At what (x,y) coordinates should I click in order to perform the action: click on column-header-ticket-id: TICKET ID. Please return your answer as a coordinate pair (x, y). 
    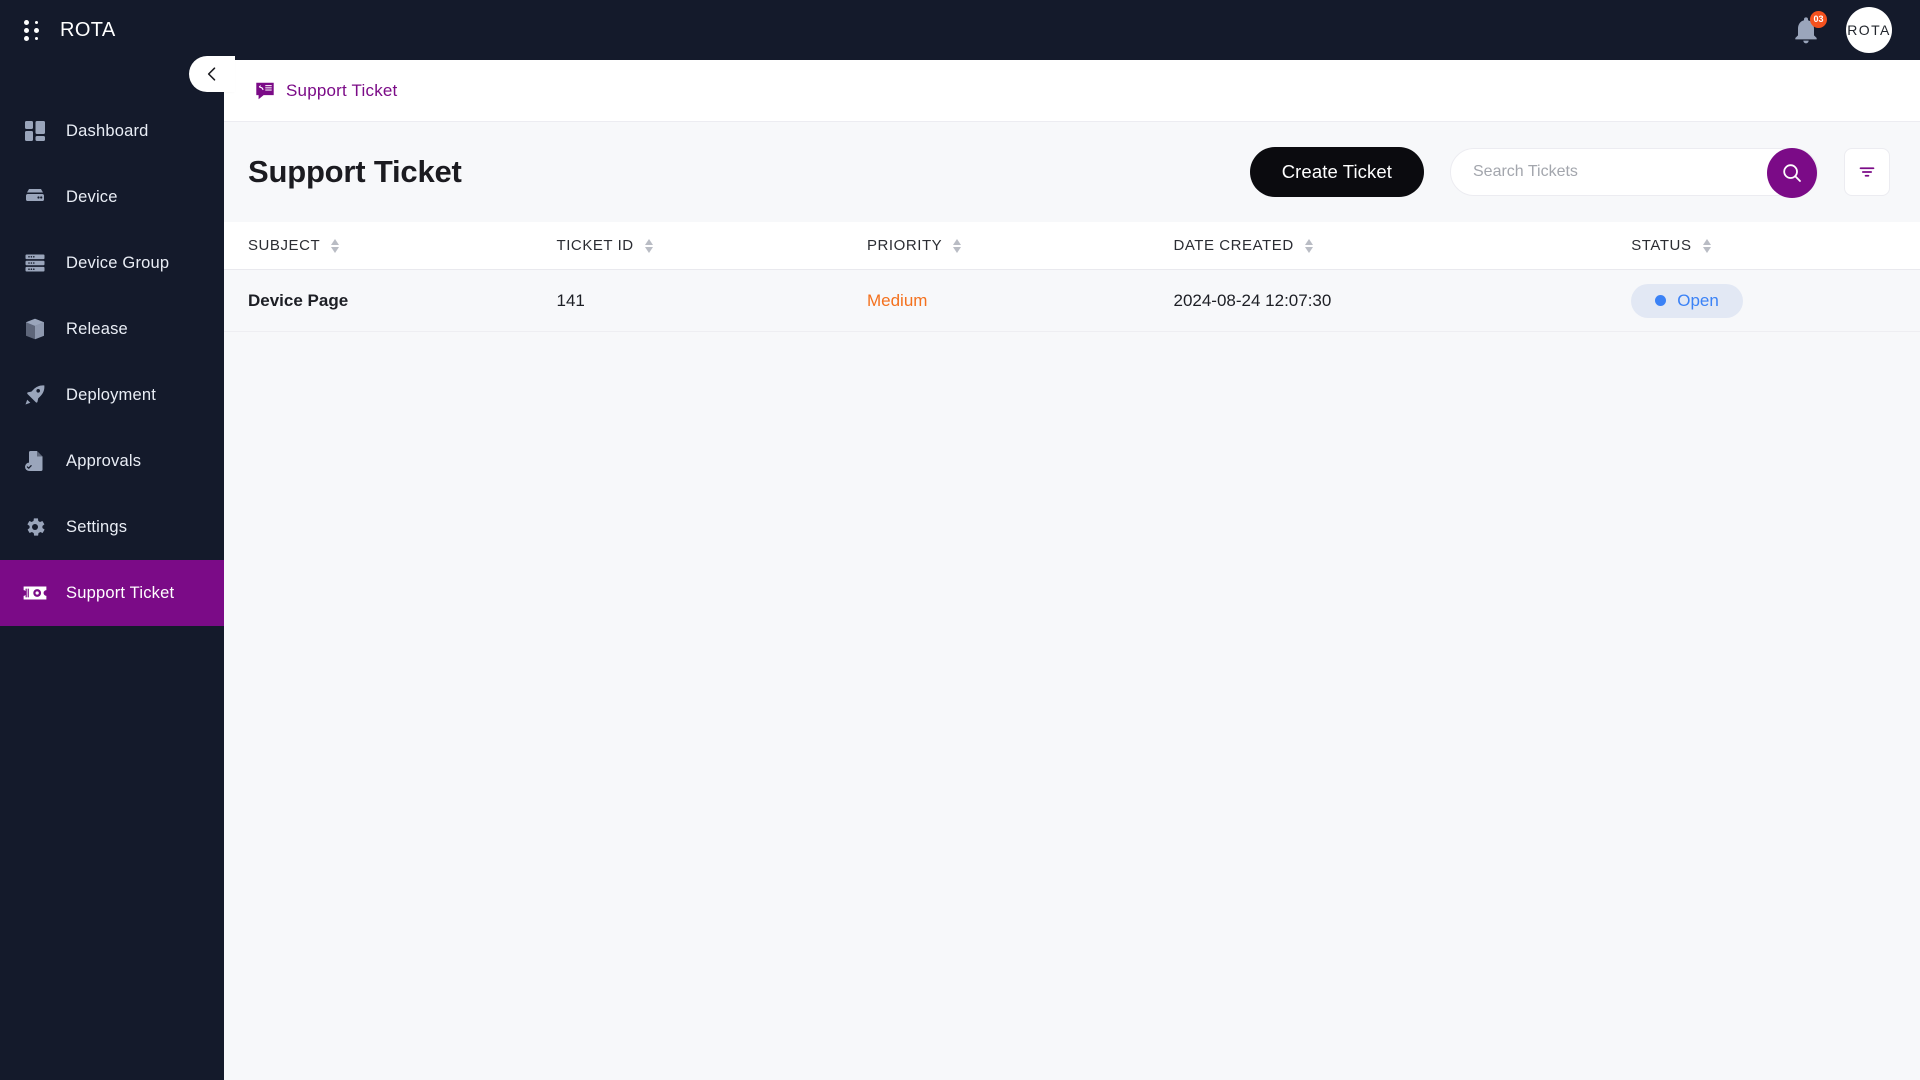
    Looking at the image, I should click on (712, 245).